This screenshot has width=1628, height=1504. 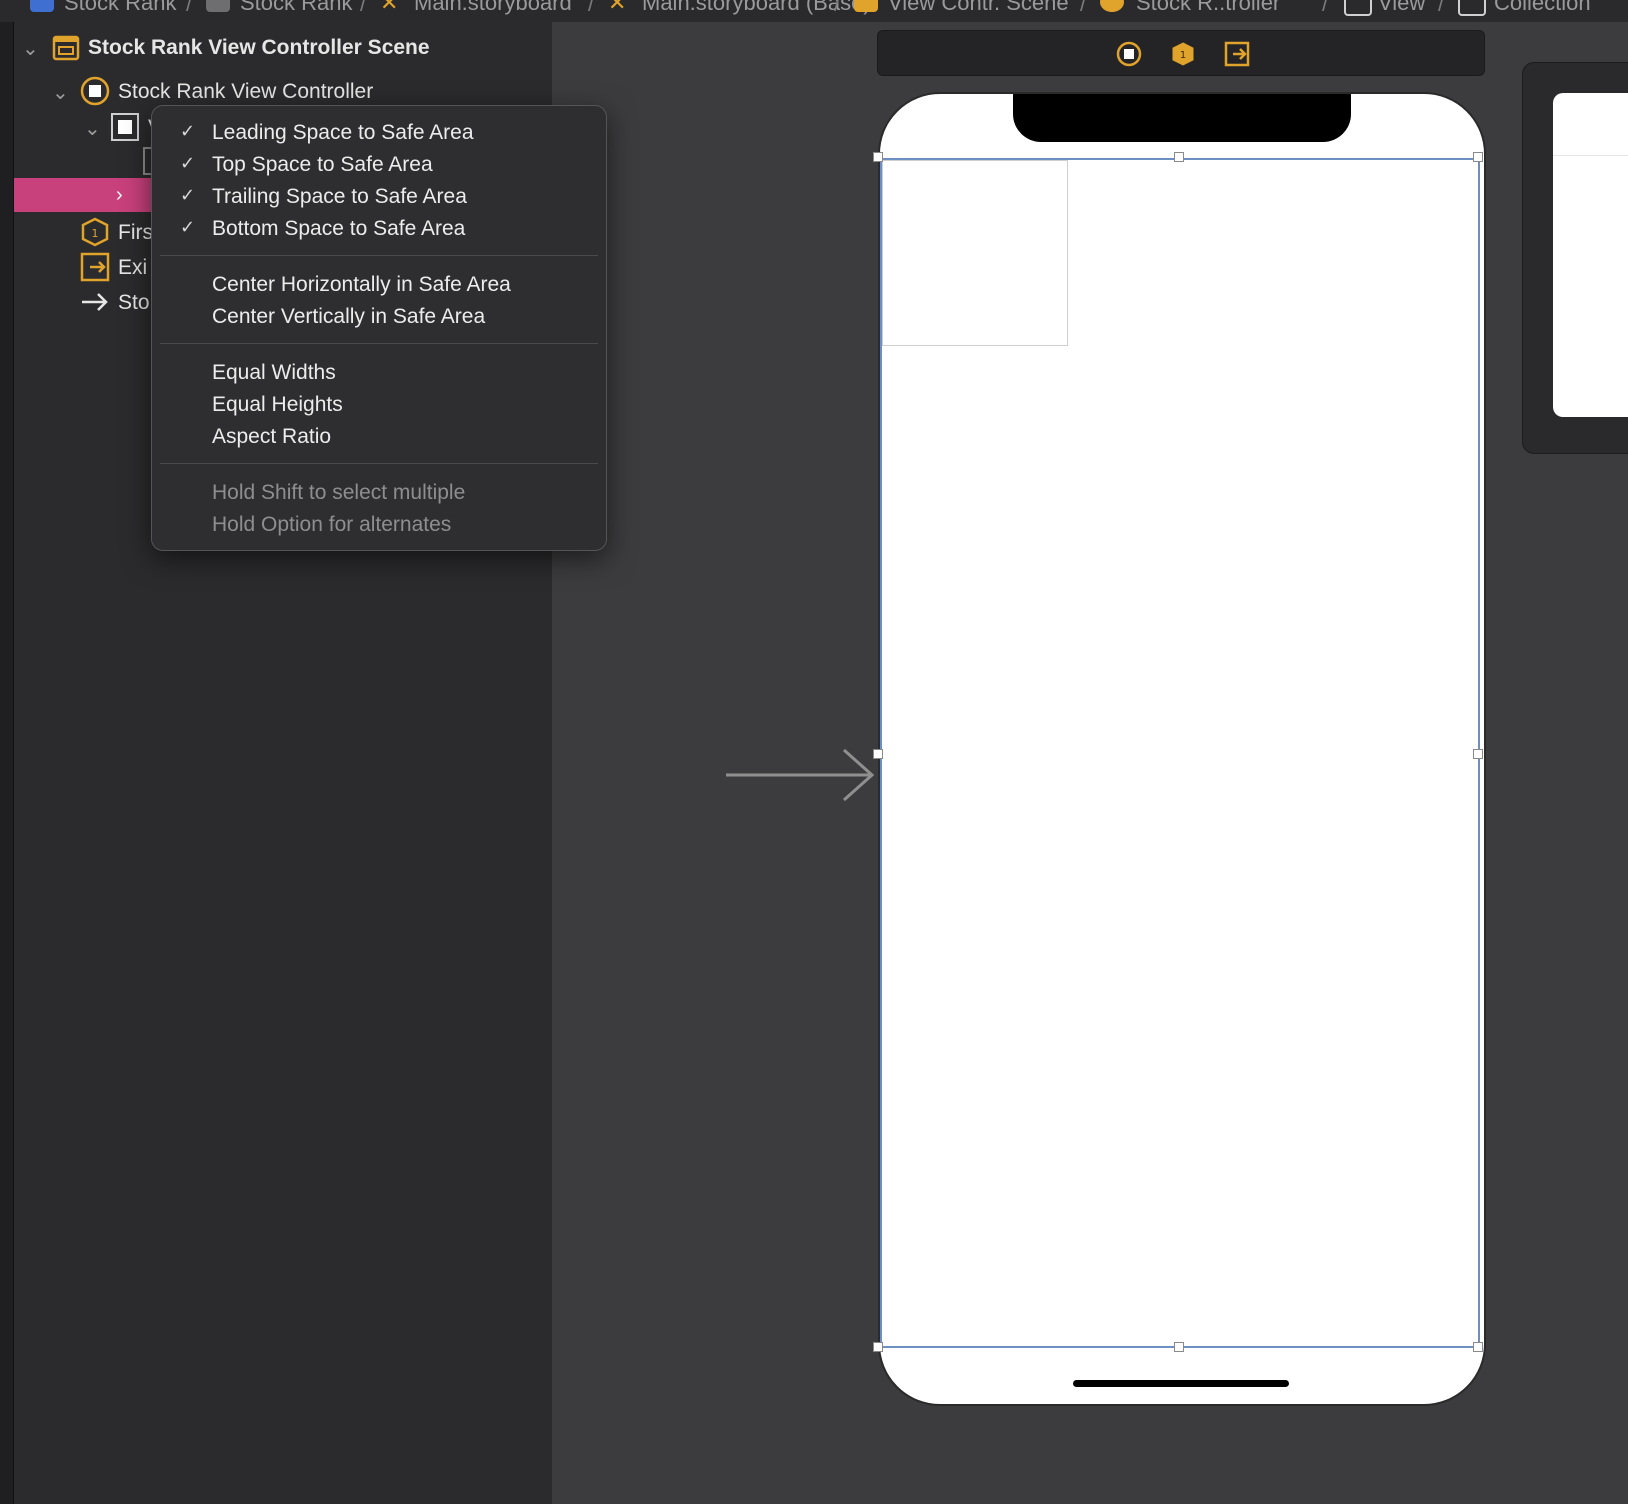 I want to click on chevron-right-icon: ›, so click(x=119, y=195).